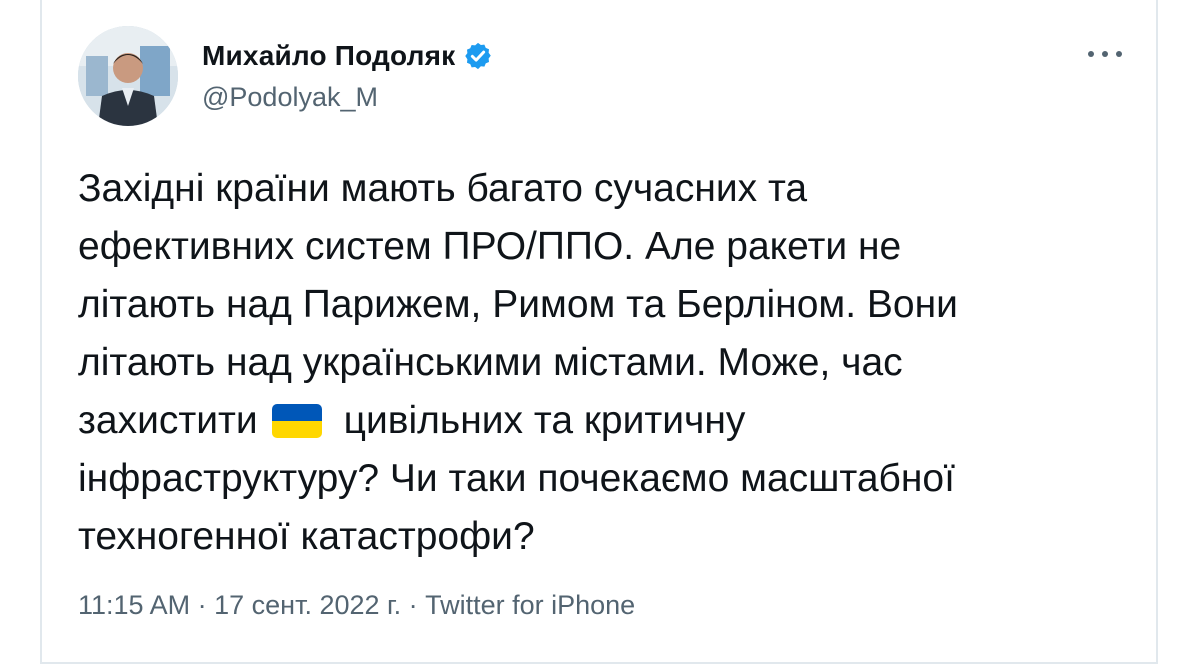 The height and width of the screenshot is (665, 1200). I want to click on tweet-time: 11:15 AM, so click(134, 605).